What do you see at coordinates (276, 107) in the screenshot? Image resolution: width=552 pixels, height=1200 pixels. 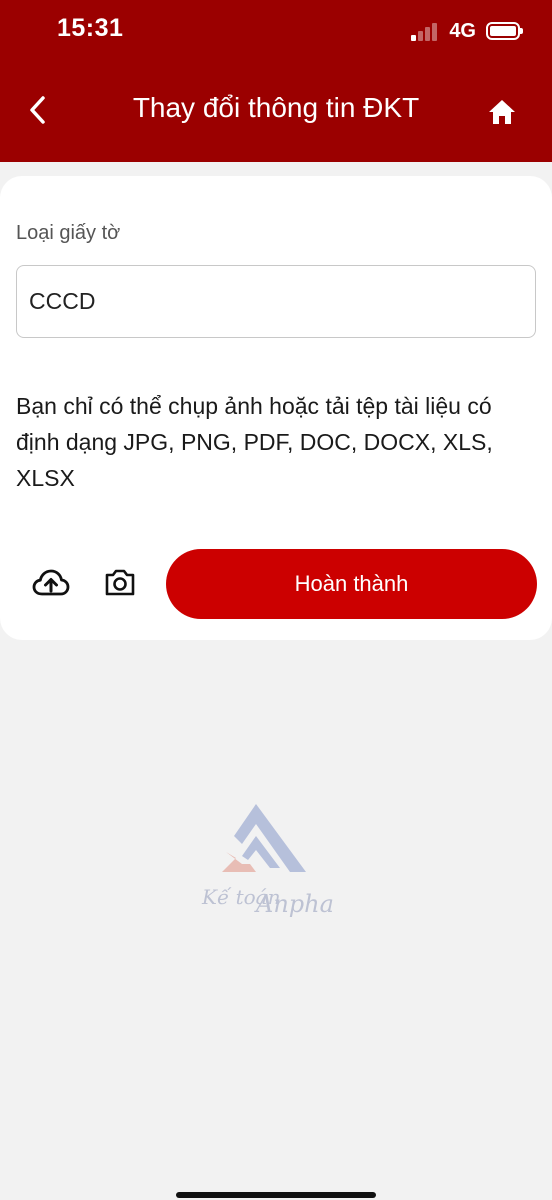 I see `page-title: Thay đổi thông tin ĐKT` at bounding box center [276, 107].